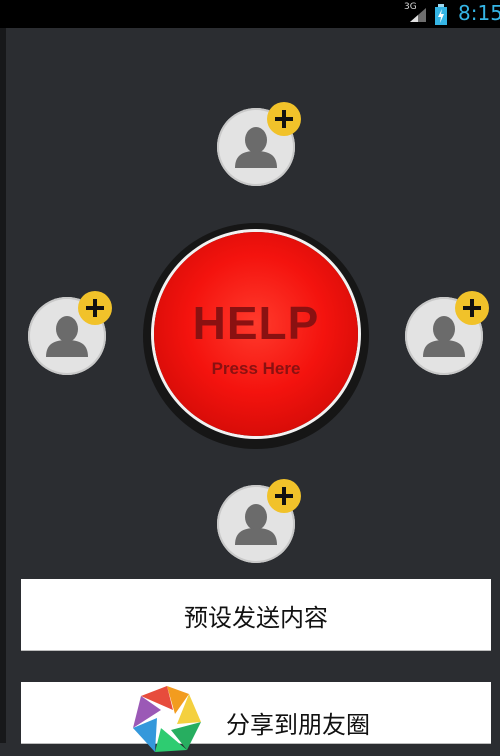 This screenshot has width=500, height=756. I want to click on status-bar: 3G 8:15, so click(250, 14).